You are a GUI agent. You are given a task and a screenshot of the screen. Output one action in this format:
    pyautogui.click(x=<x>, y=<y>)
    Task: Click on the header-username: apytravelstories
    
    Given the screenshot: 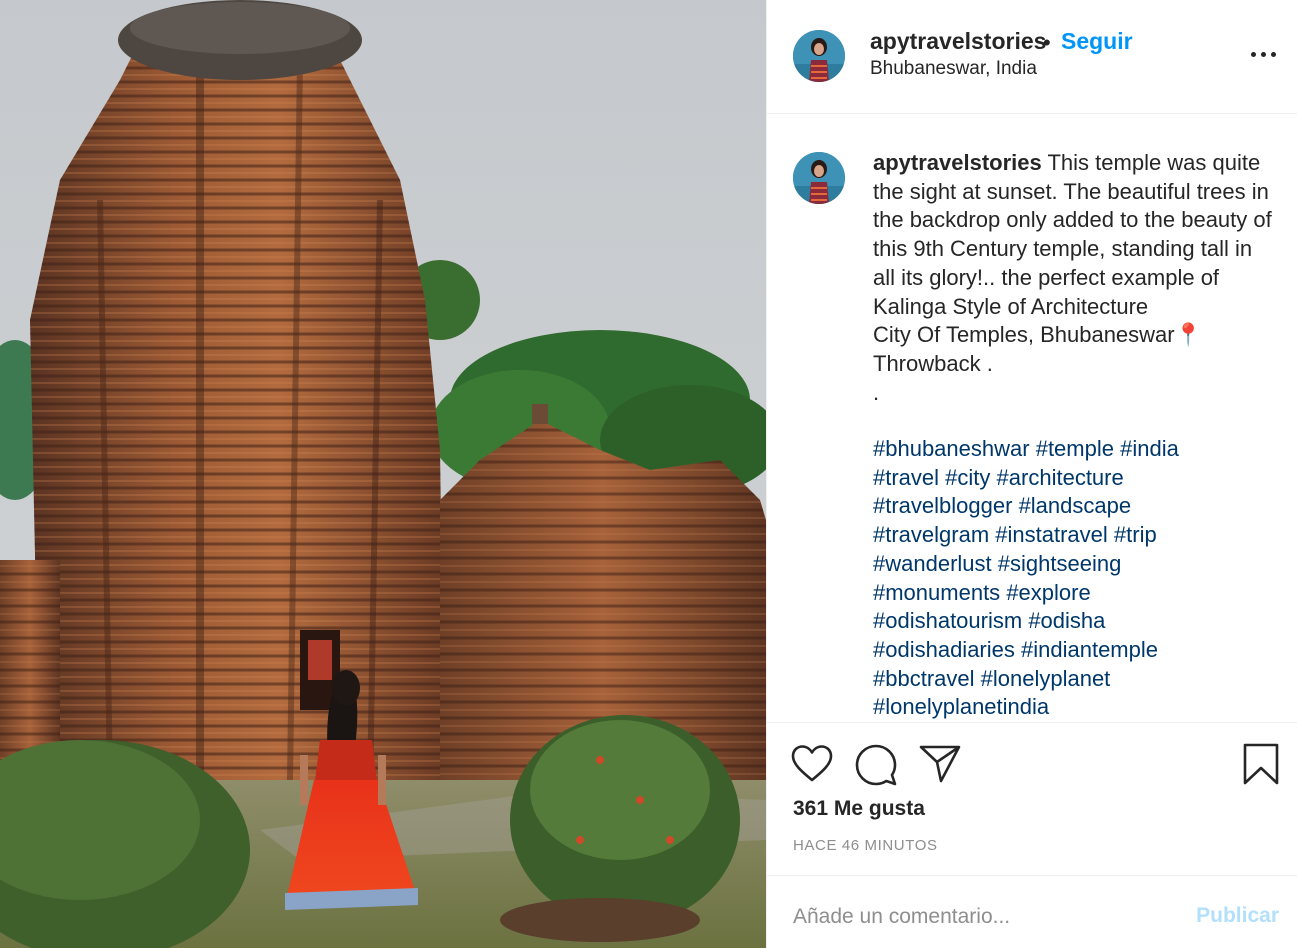 What is the action you would take?
    pyautogui.click(x=958, y=41)
    